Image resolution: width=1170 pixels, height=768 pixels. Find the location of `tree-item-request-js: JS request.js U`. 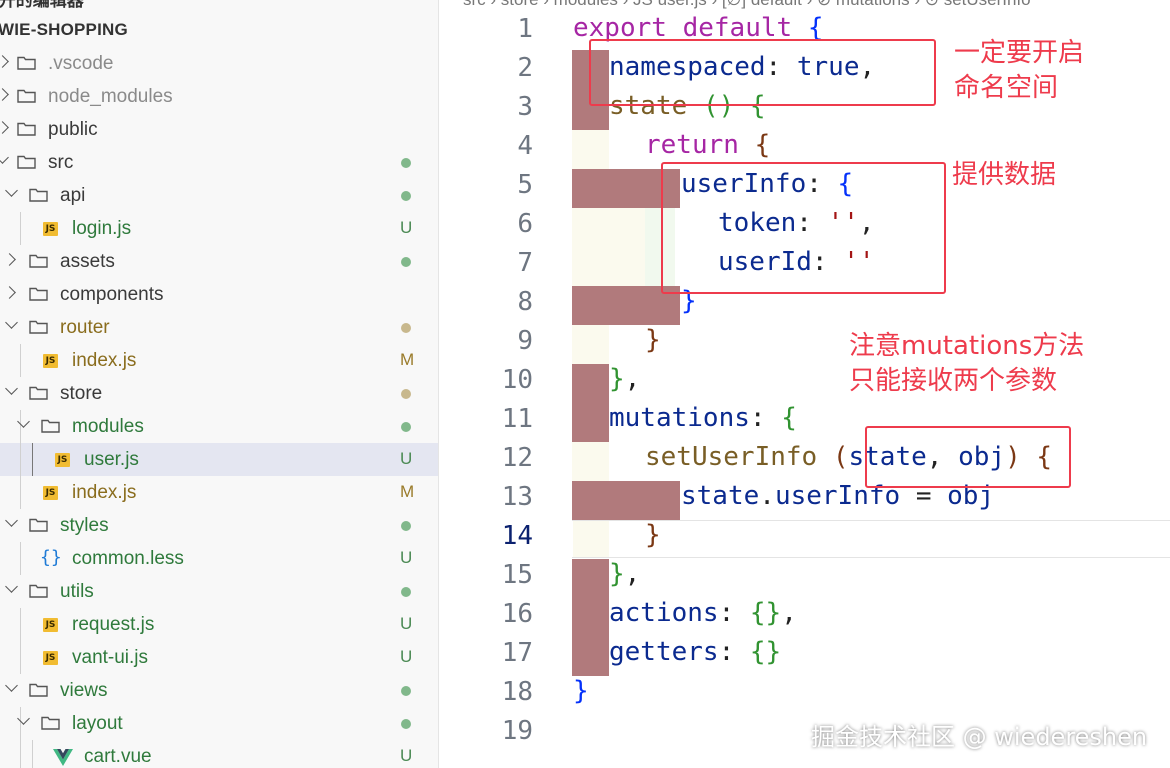

tree-item-request-js: JS request.js U is located at coordinates (219, 624).